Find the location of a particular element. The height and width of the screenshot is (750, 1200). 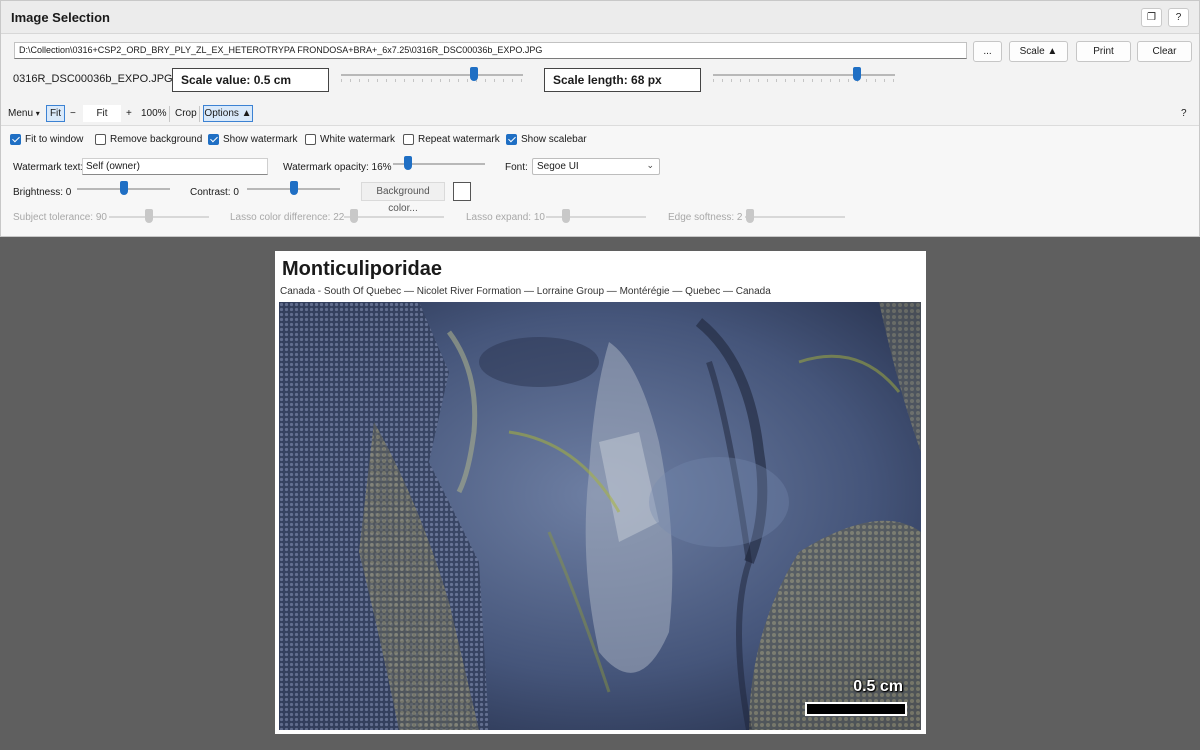

subject-tolerance-slider is located at coordinates (159, 217).